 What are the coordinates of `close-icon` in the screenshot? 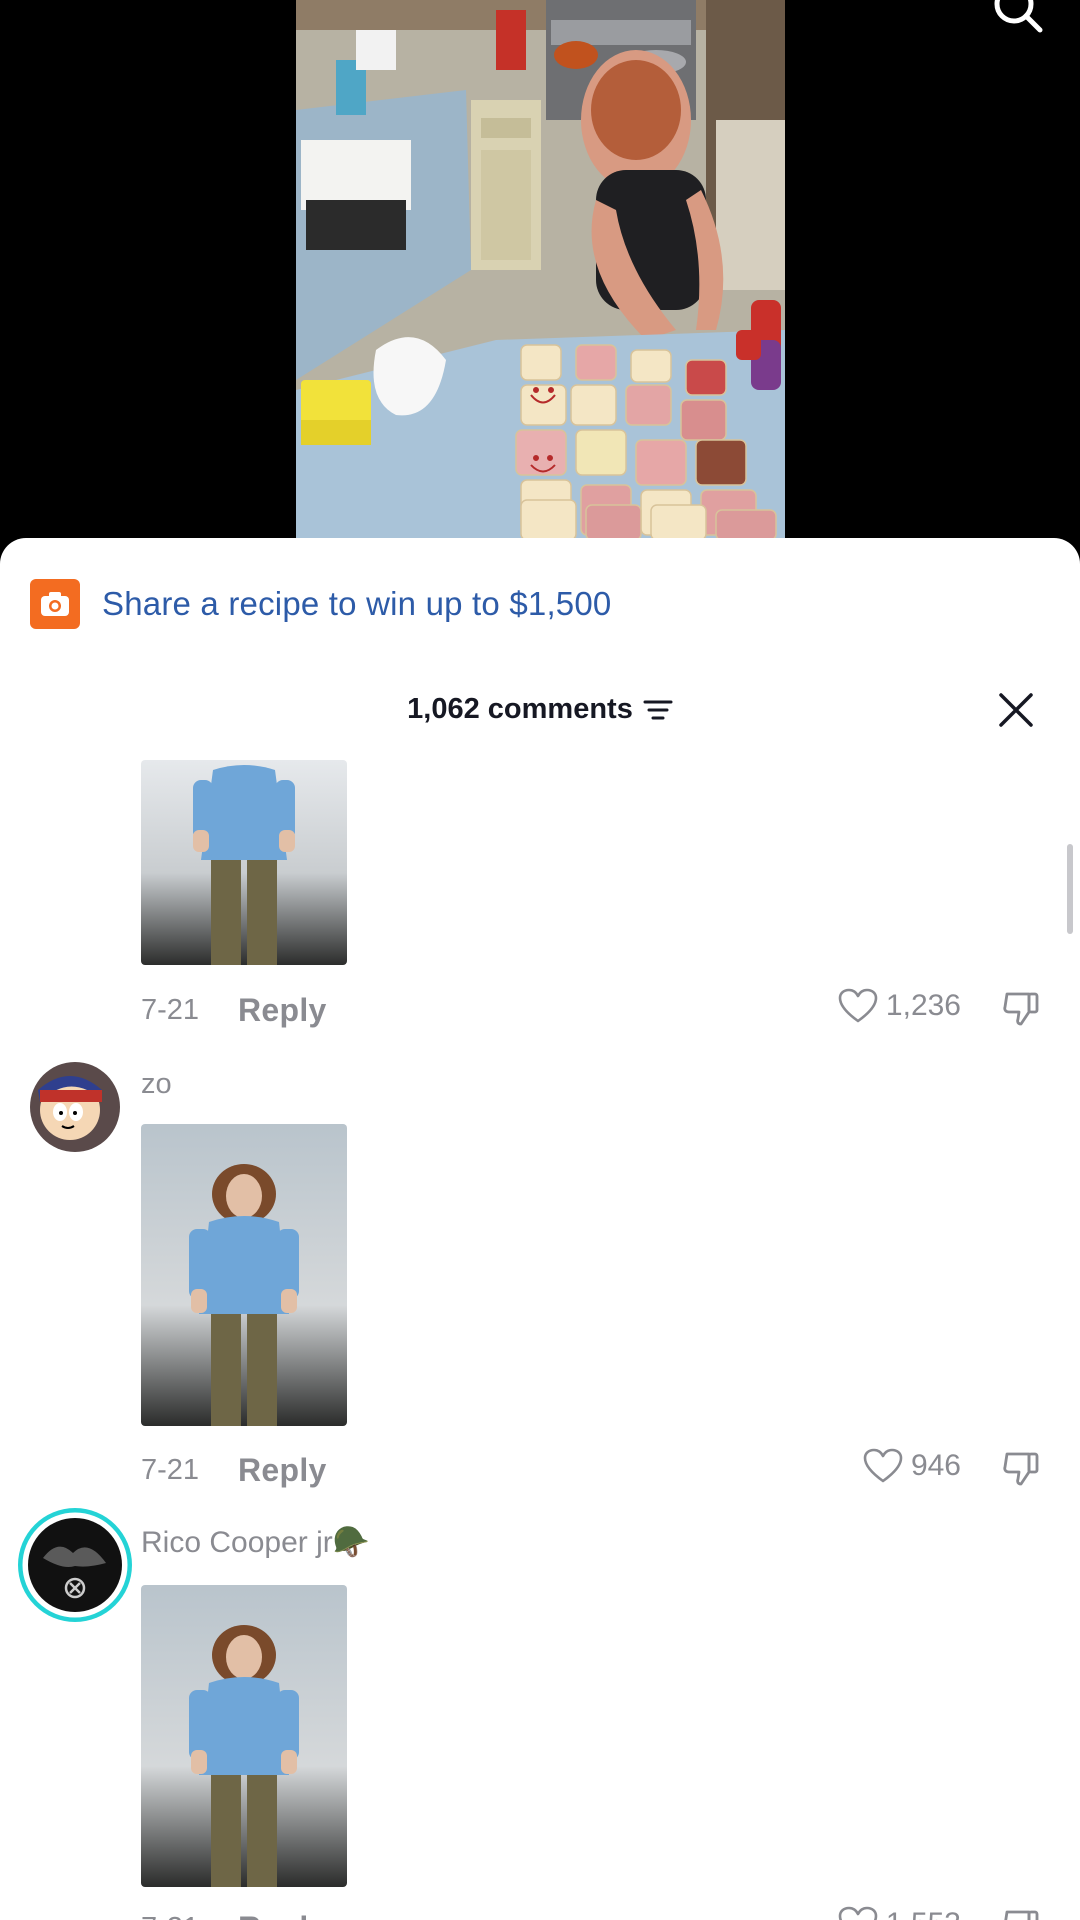 It's located at (1016, 710).